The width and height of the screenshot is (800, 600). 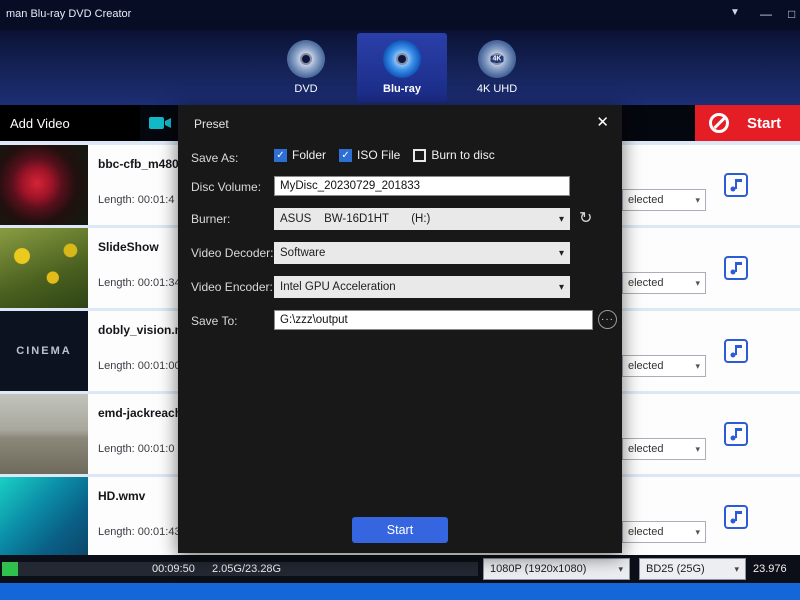 I want to click on save-as-label: Save As:, so click(x=215, y=158).